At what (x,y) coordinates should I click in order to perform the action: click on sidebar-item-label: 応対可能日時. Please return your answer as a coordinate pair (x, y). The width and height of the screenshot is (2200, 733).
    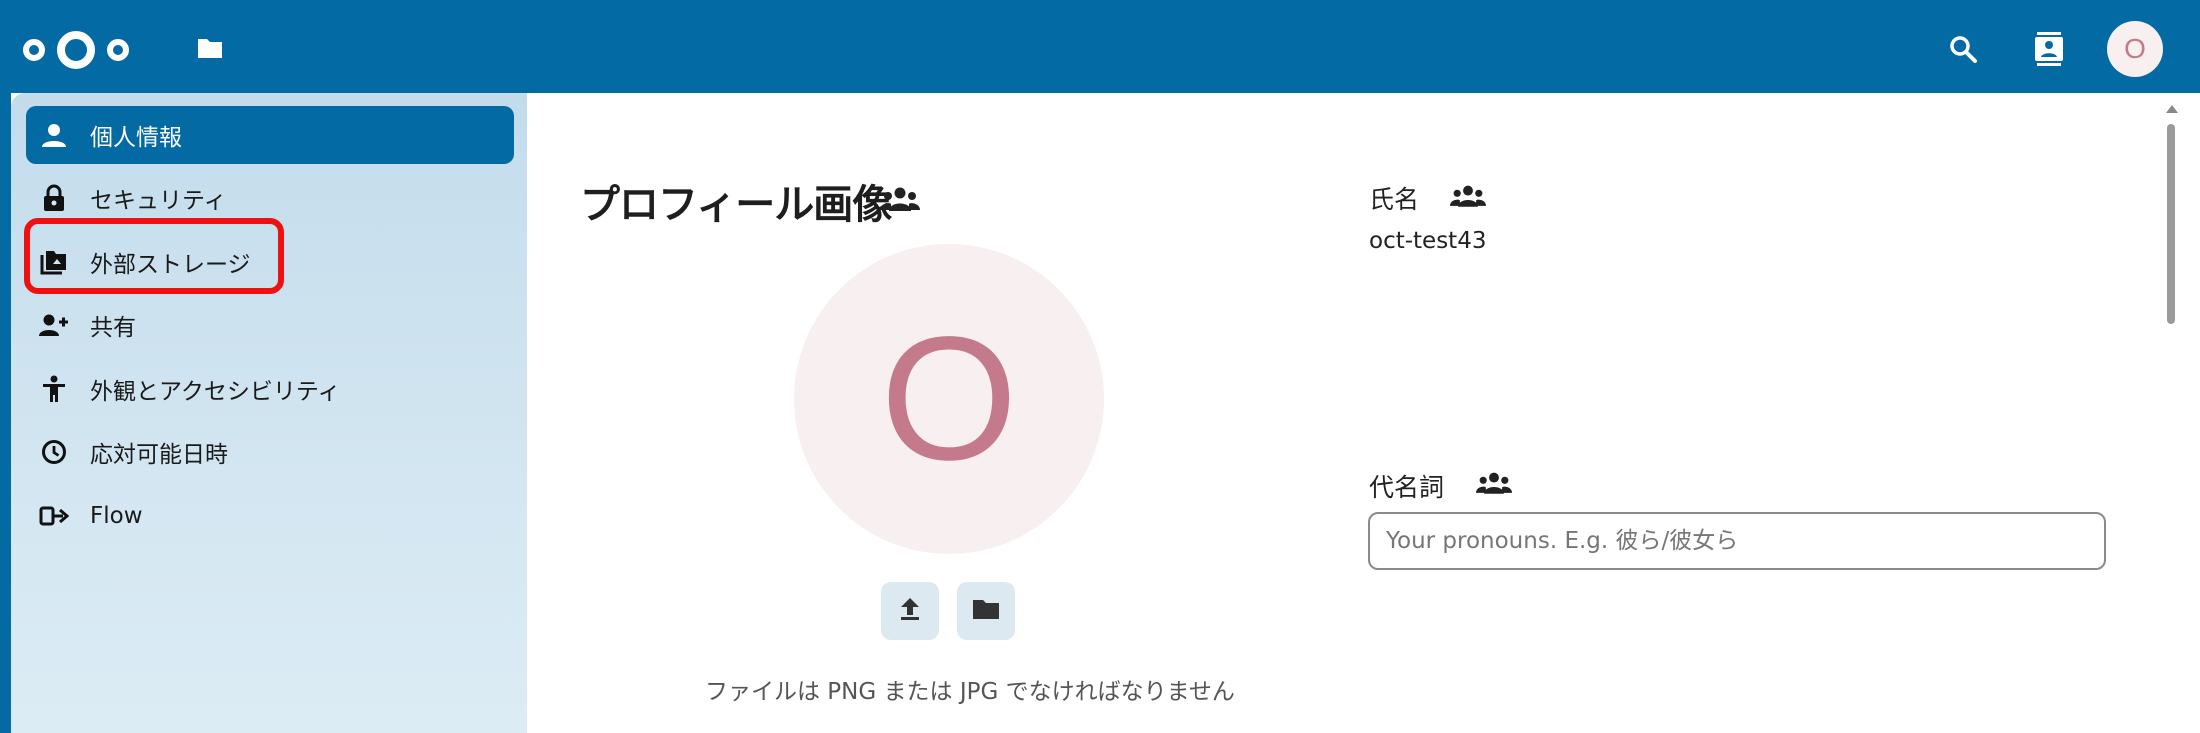
    Looking at the image, I should click on (159, 455).